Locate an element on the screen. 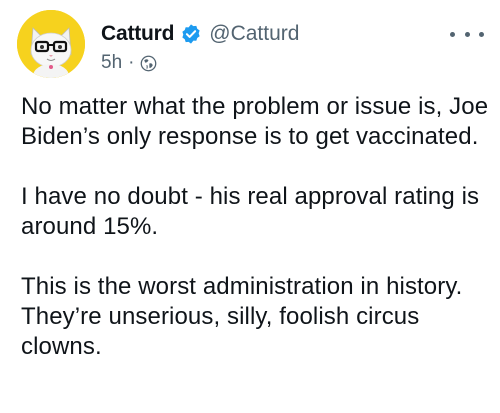  avatar is located at coordinates (51, 44).